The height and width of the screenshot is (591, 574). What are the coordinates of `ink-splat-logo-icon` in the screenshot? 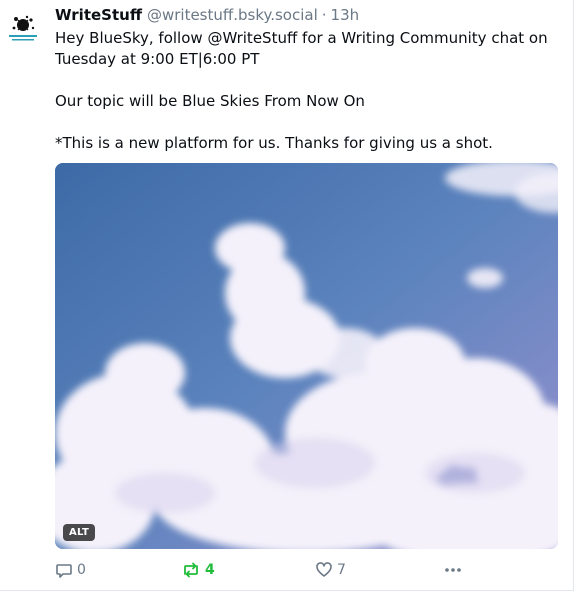 It's located at (23, 28).